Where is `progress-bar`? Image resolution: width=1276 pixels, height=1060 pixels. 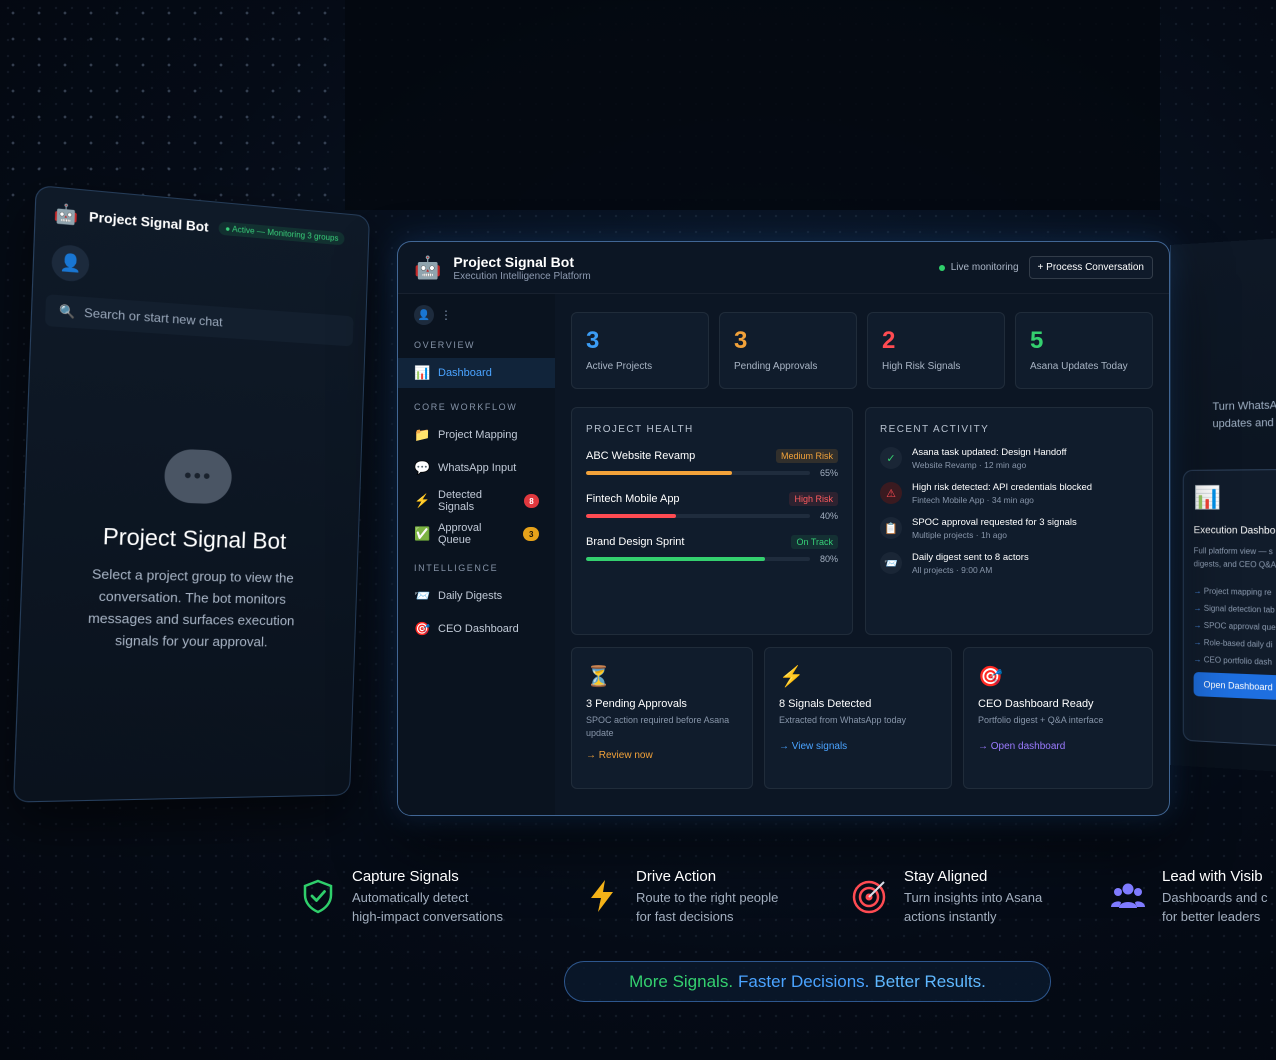 progress-bar is located at coordinates (698, 516).